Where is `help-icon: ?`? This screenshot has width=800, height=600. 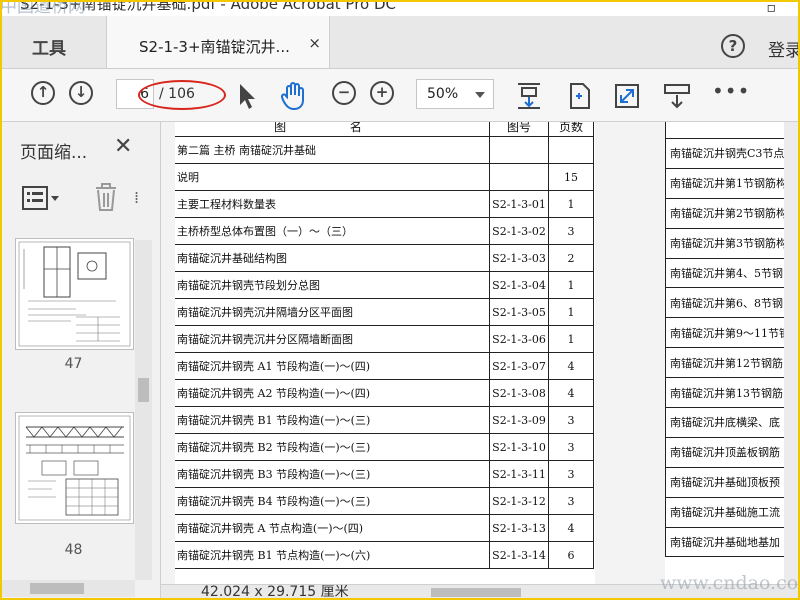 help-icon: ? is located at coordinates (733, 46).